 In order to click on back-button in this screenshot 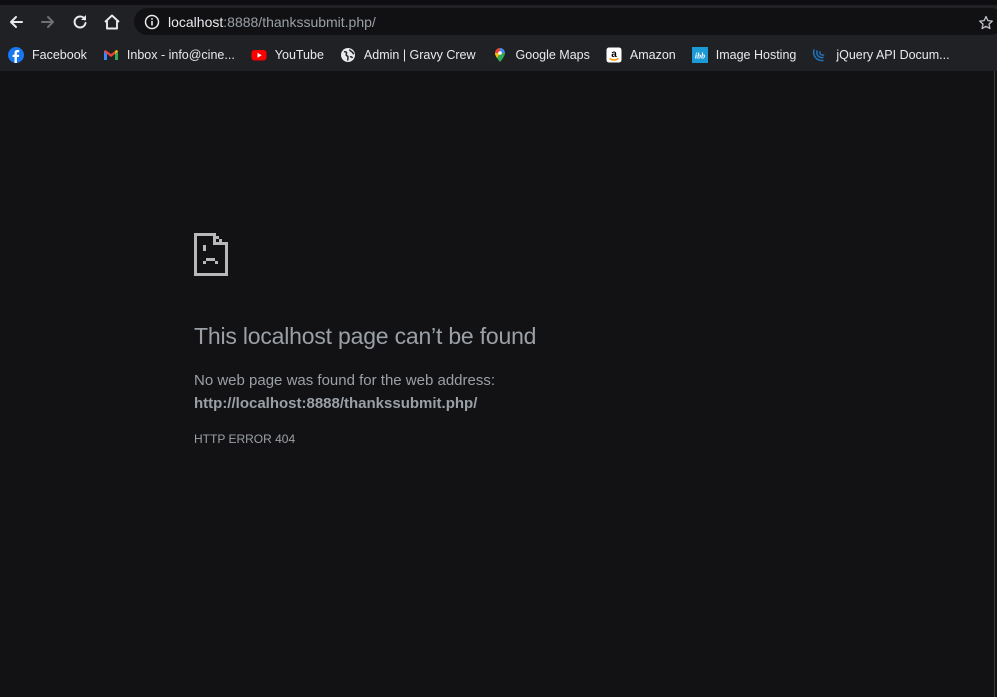, I will do `click(16, 21)`.